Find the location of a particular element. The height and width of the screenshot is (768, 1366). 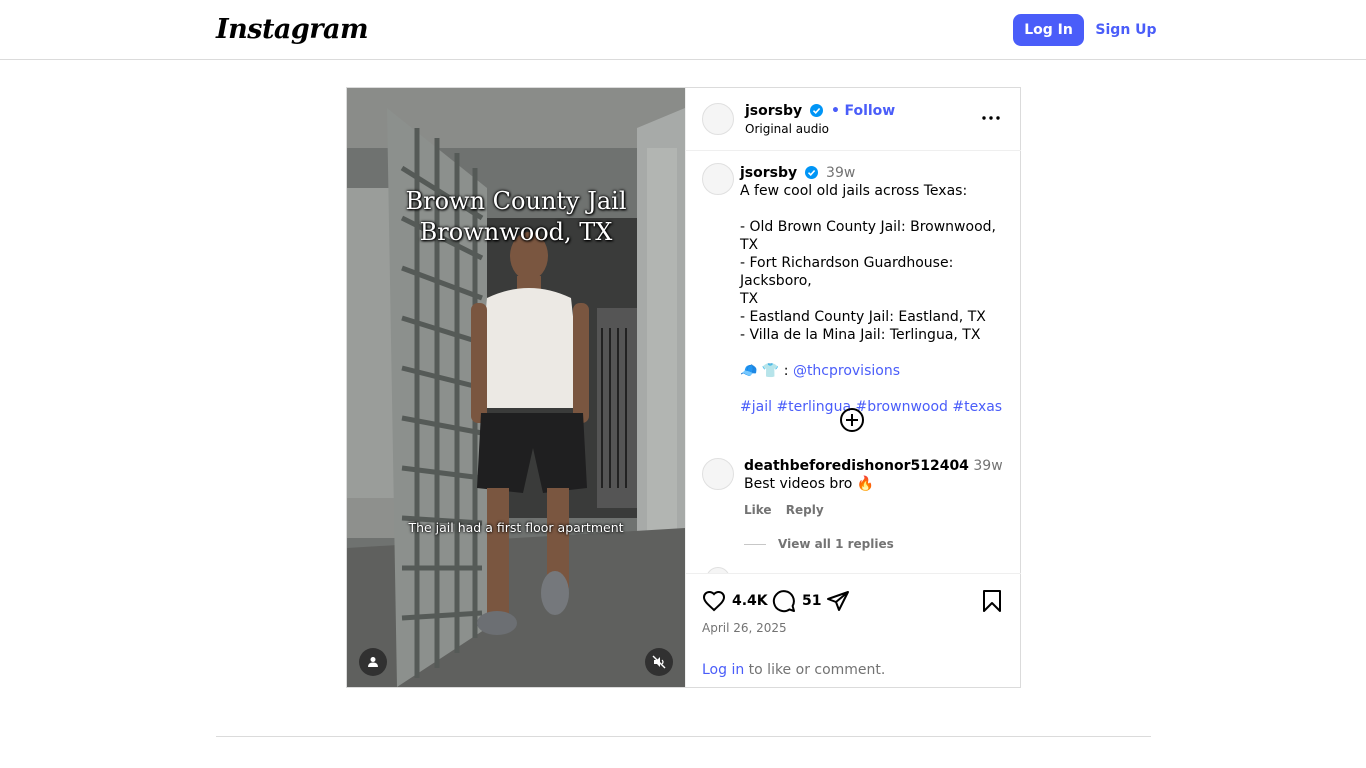

more-options-button is located at coordinates (991, 118).